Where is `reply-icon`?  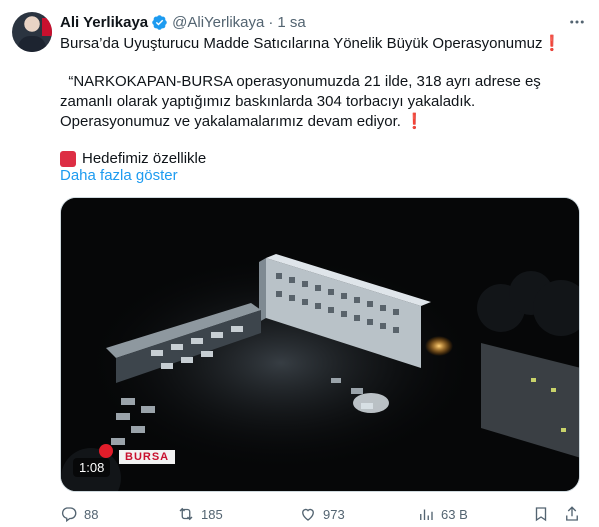 reply-icon is located at coordinates (69, 515).